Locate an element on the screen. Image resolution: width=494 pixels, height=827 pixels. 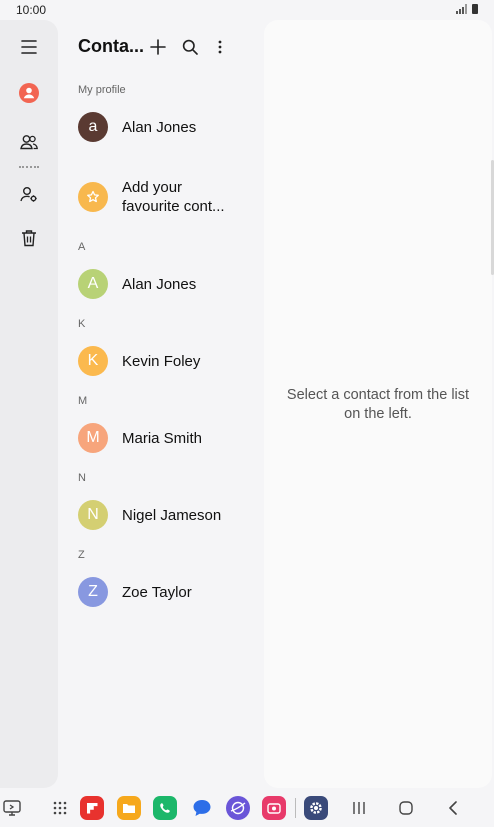
profile-icon is located at coordinates (29, 93).